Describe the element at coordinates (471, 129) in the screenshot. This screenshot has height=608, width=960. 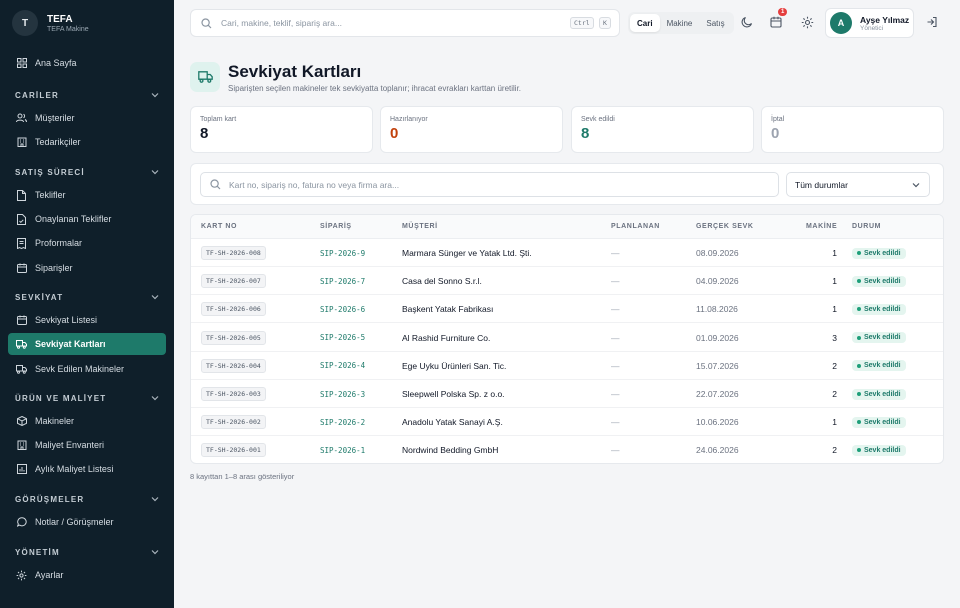
I see `stat-card-preparing: Hazırlanıyor 0` at that location.